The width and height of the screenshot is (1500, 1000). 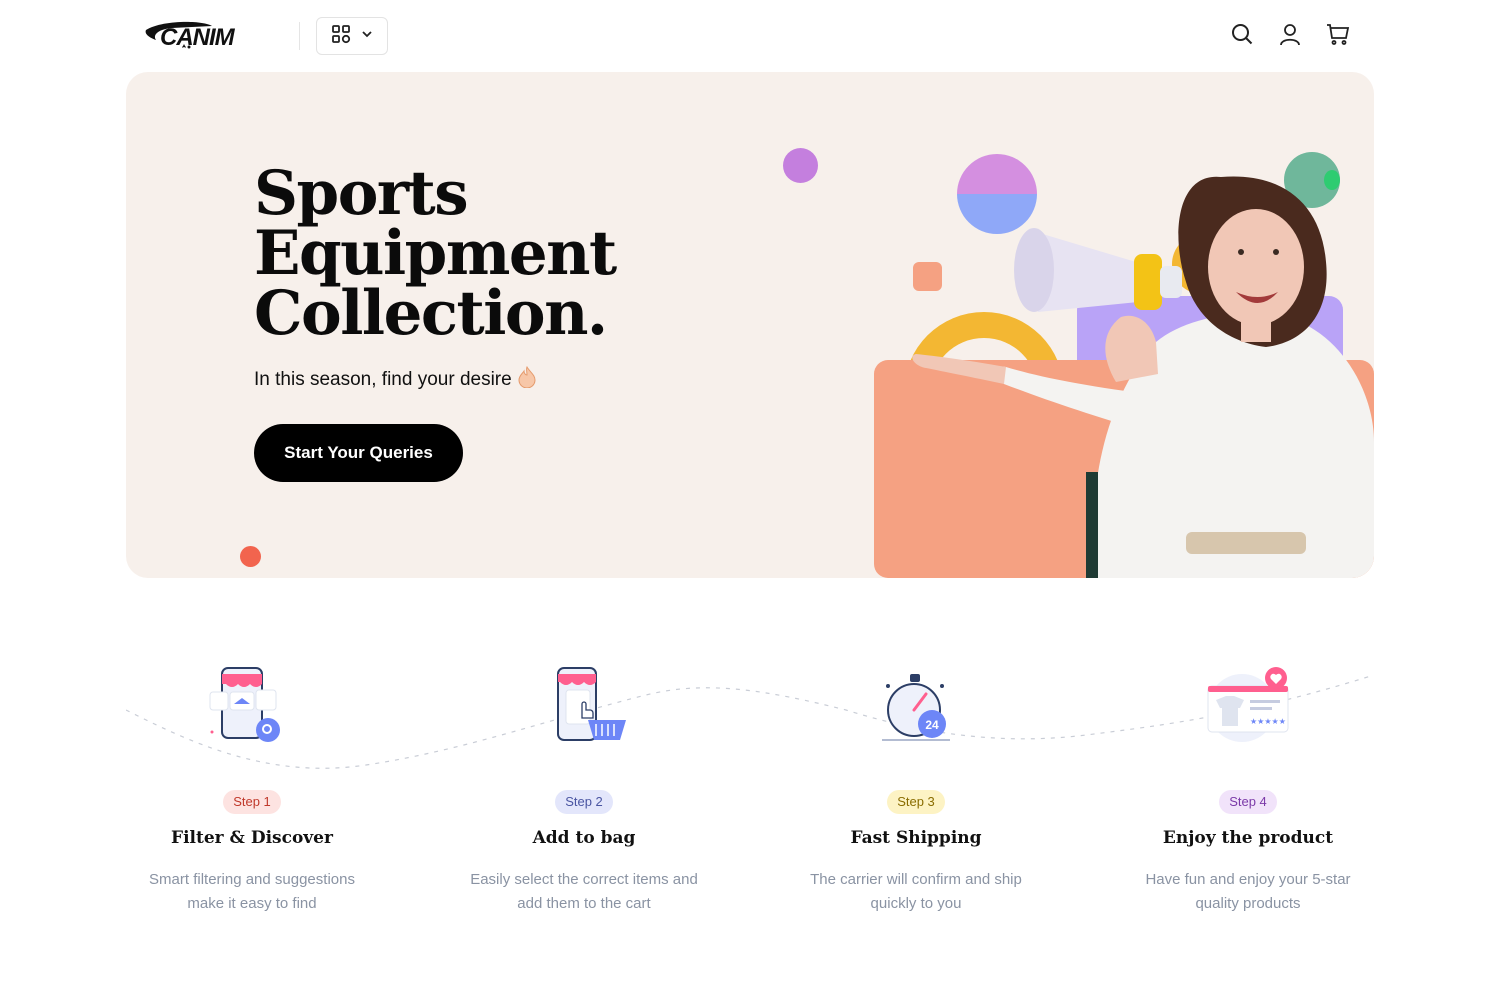 I want to click on search-button, so click(x=1242, y=36).